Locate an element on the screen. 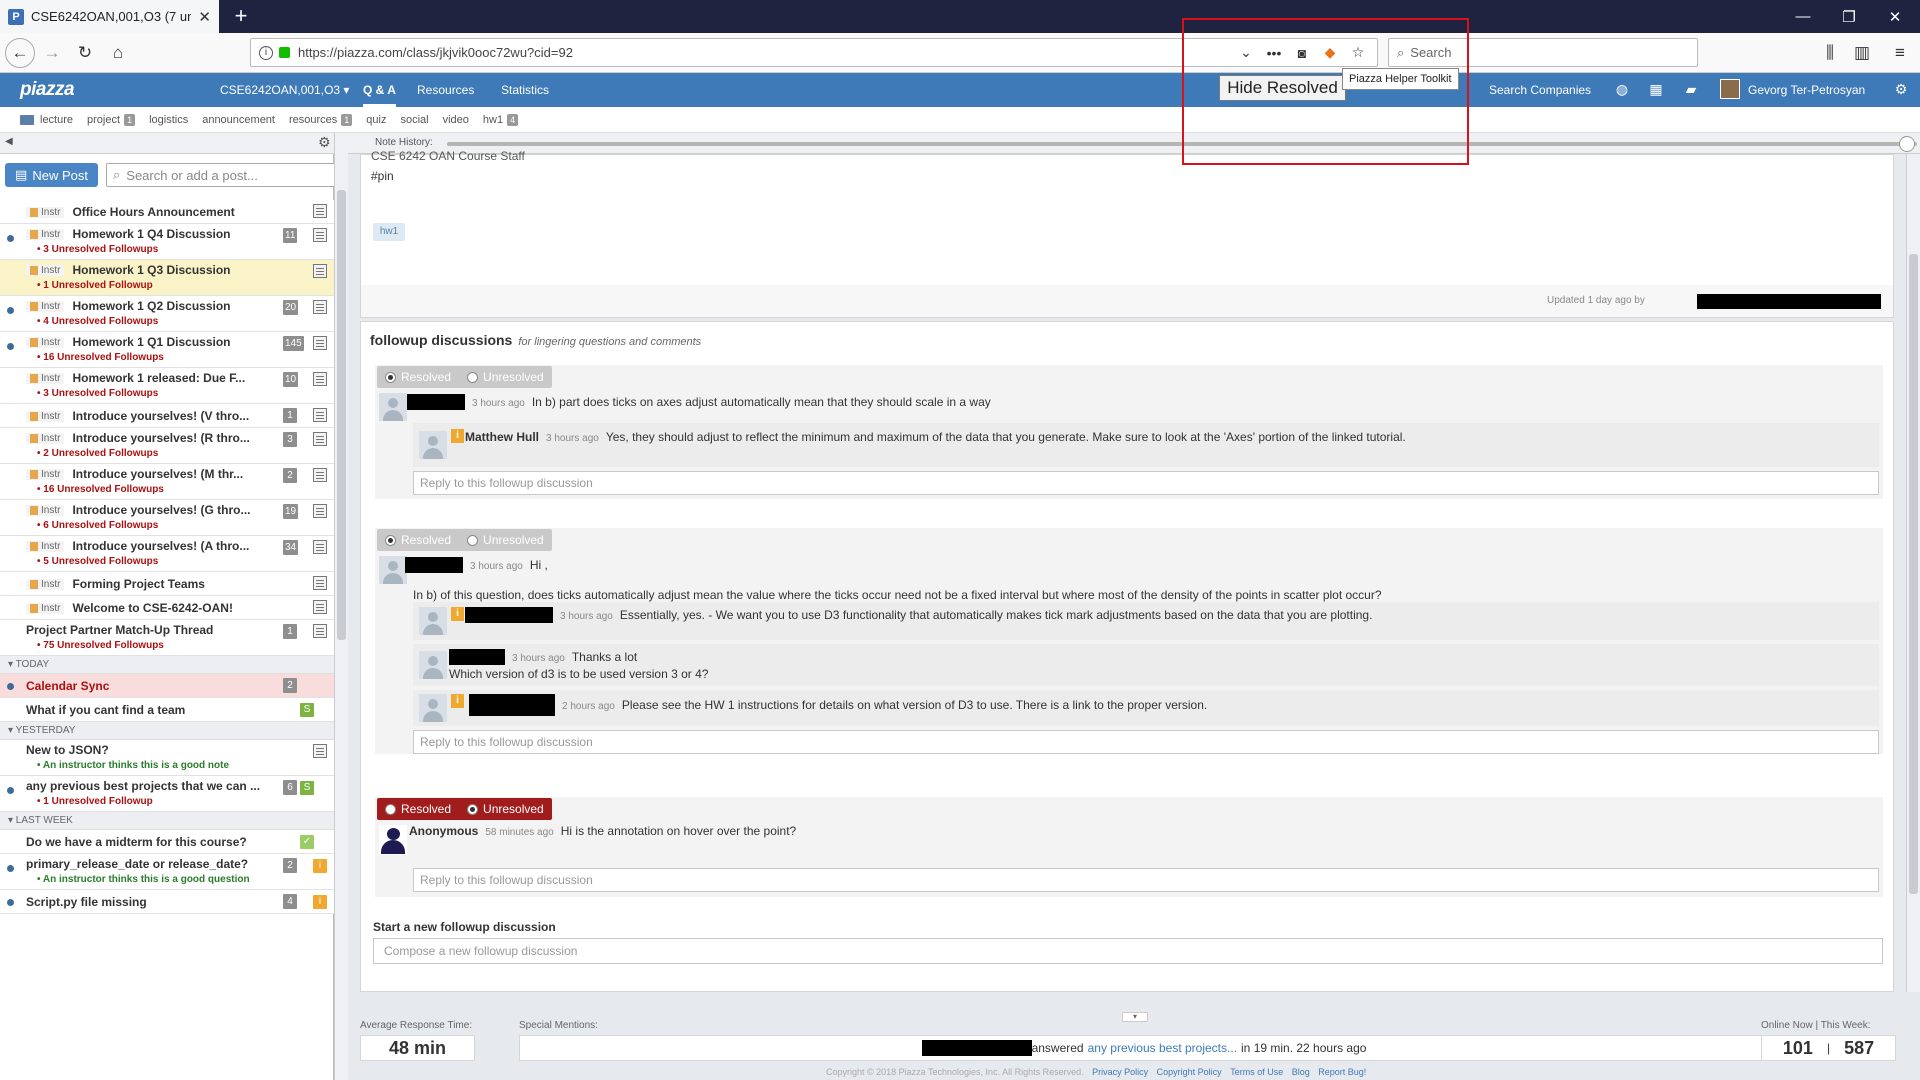 Image resolution: width=1920 pixels, height=1080 pixels. feed-settings-icon: ⚙ is located at coordinates (324, 142).